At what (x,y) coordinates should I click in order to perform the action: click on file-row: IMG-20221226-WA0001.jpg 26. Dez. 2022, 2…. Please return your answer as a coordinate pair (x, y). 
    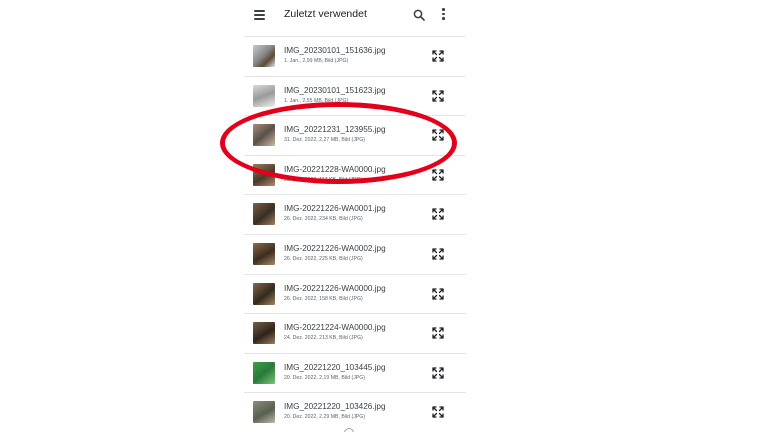
    Looking at the image, I should click on (355, 214).